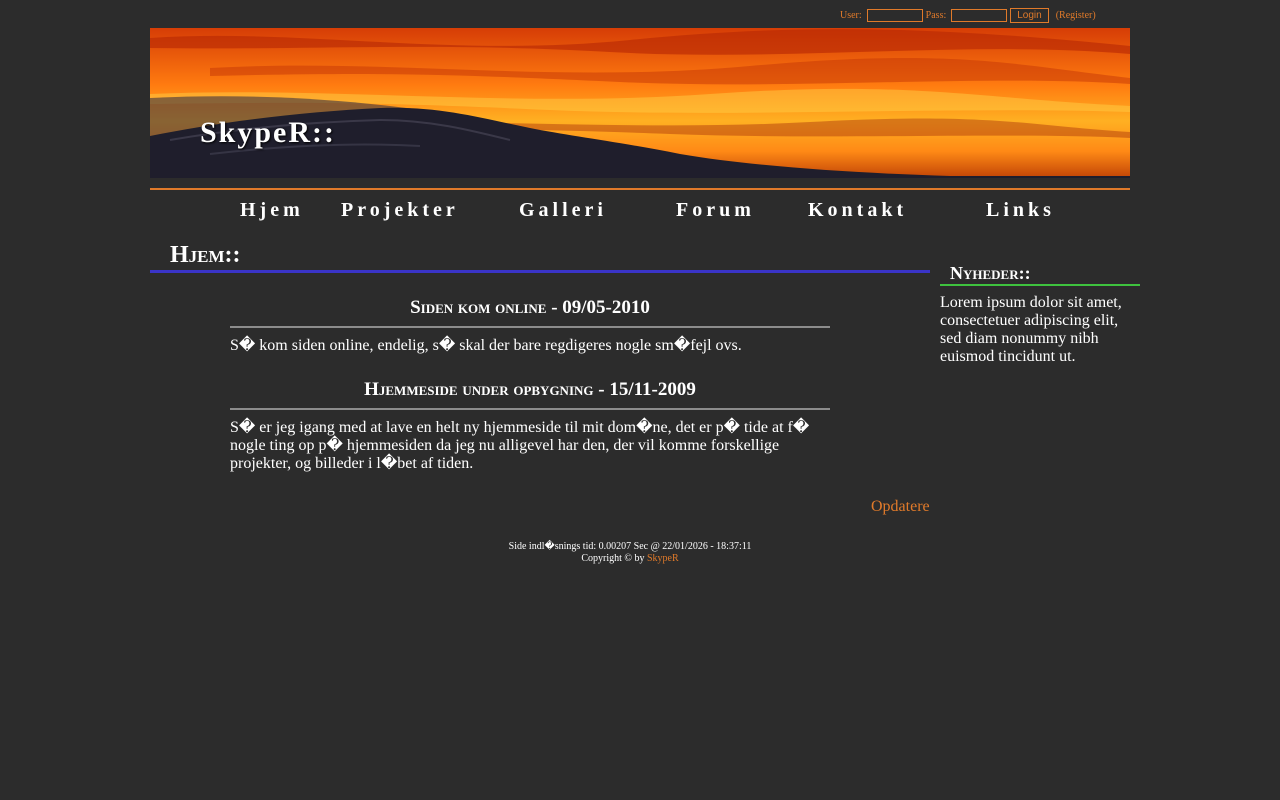 The image size is (1280, 800). What do you see at coordinates (530, 307) in the screenshot?
I see `news-entry-title: Siden kom online - 09/05-2010` at bounding box center [530, 307].